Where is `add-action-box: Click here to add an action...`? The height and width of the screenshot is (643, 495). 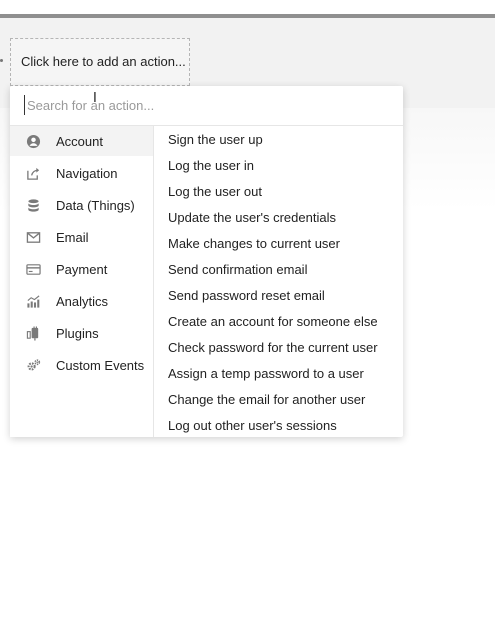 add-action-box: Click here to add an action... is located at coordinates (100, 62).